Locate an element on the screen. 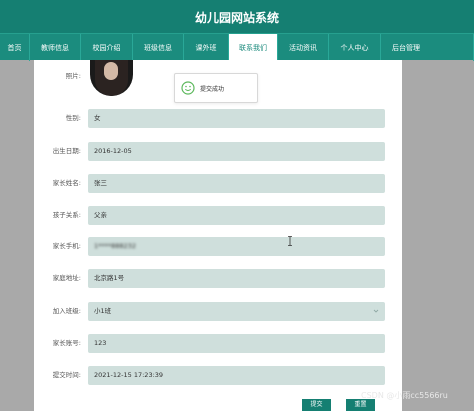 The height and width of the screenshot is (411, 474). chevron-down-icon is located at coordinates (376, 311).